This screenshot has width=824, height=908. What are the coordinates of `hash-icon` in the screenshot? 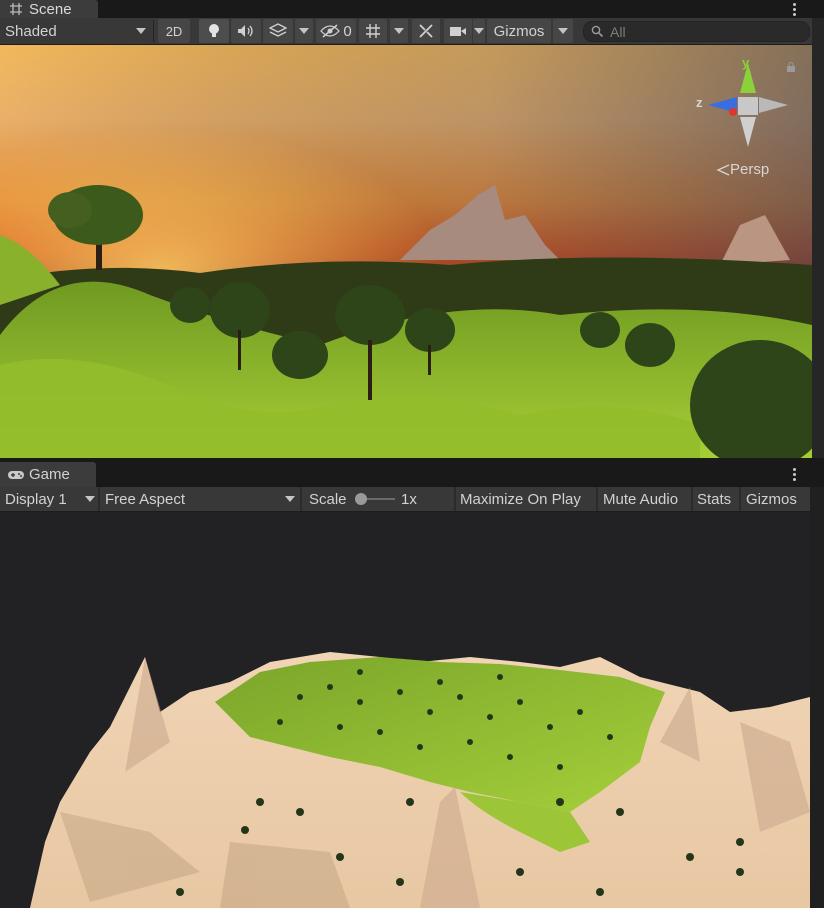 It's located at (16, 9).